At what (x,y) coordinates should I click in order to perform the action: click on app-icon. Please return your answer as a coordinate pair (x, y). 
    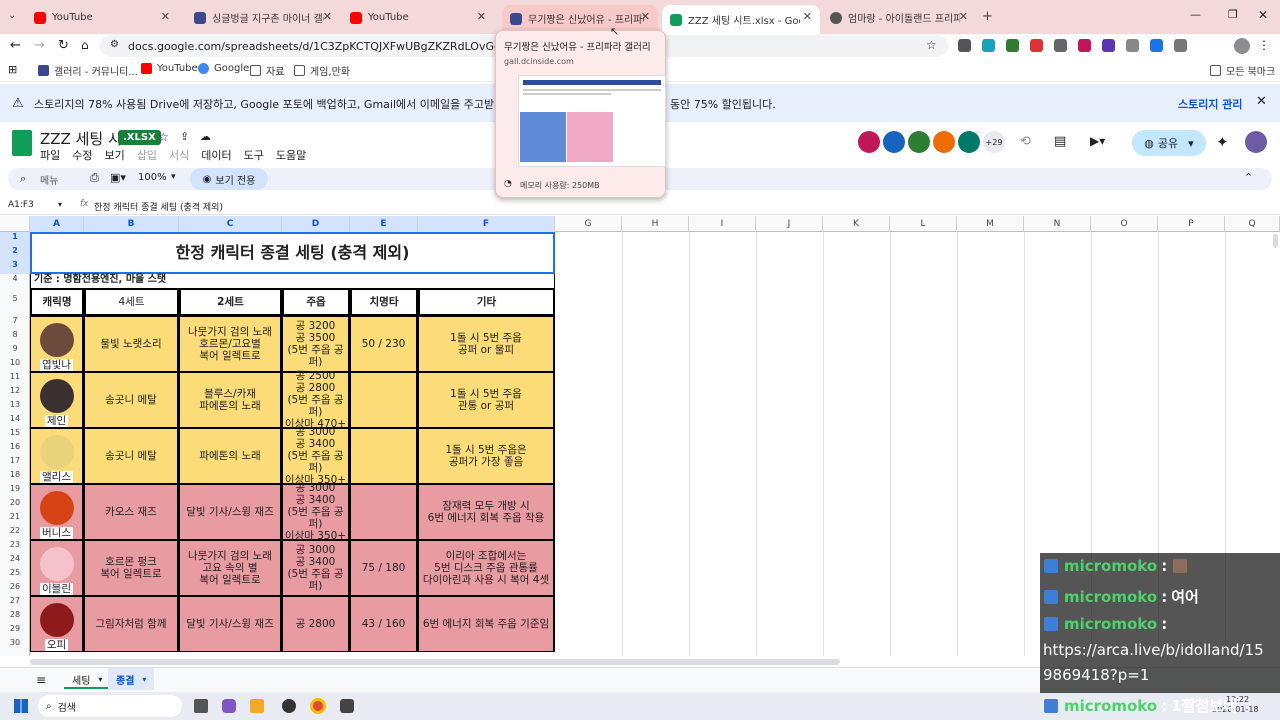
    Looking at the image, I should click on (347, 706).